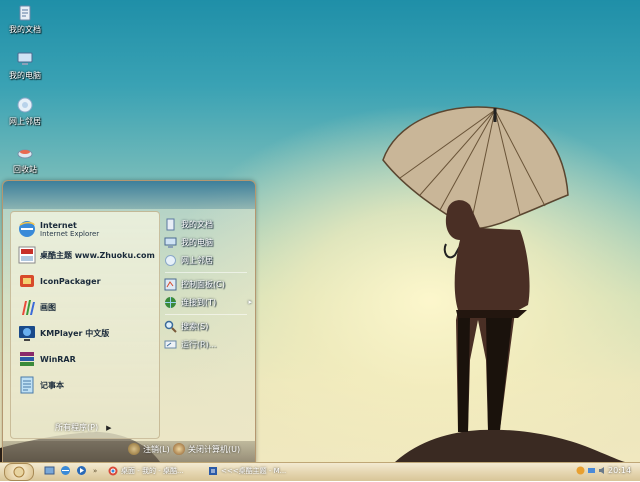  I want to click on shutdown-icon, so click(179, 449).